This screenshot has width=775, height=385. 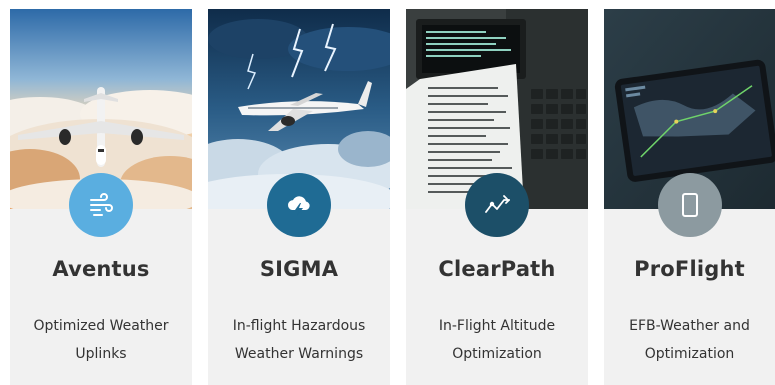 I want to click on tablet-icon, so click(x=690, y=205).